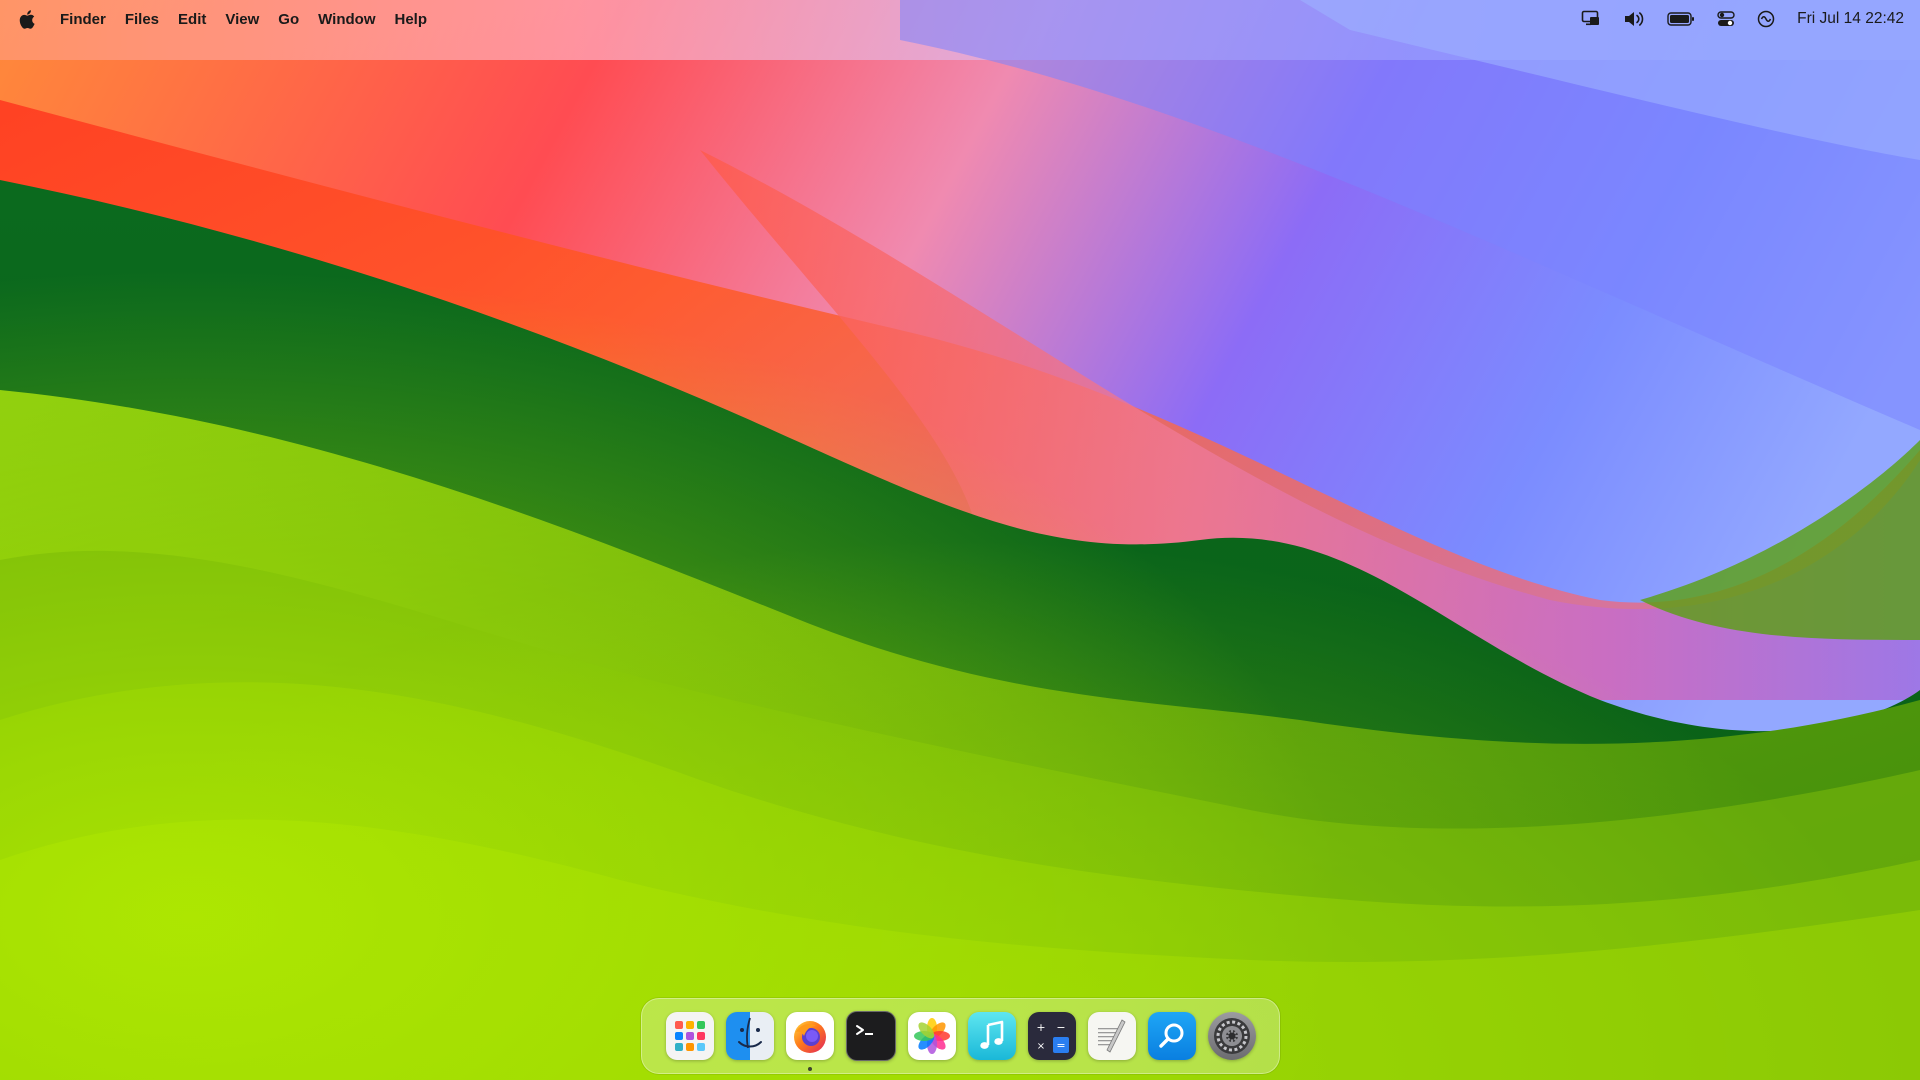 Image resolution: width=1920 pixels, height=1080 pixels. Describe the element at coordinates (288, 19) in the screenshot. I see `menu-go: Go` at that location.